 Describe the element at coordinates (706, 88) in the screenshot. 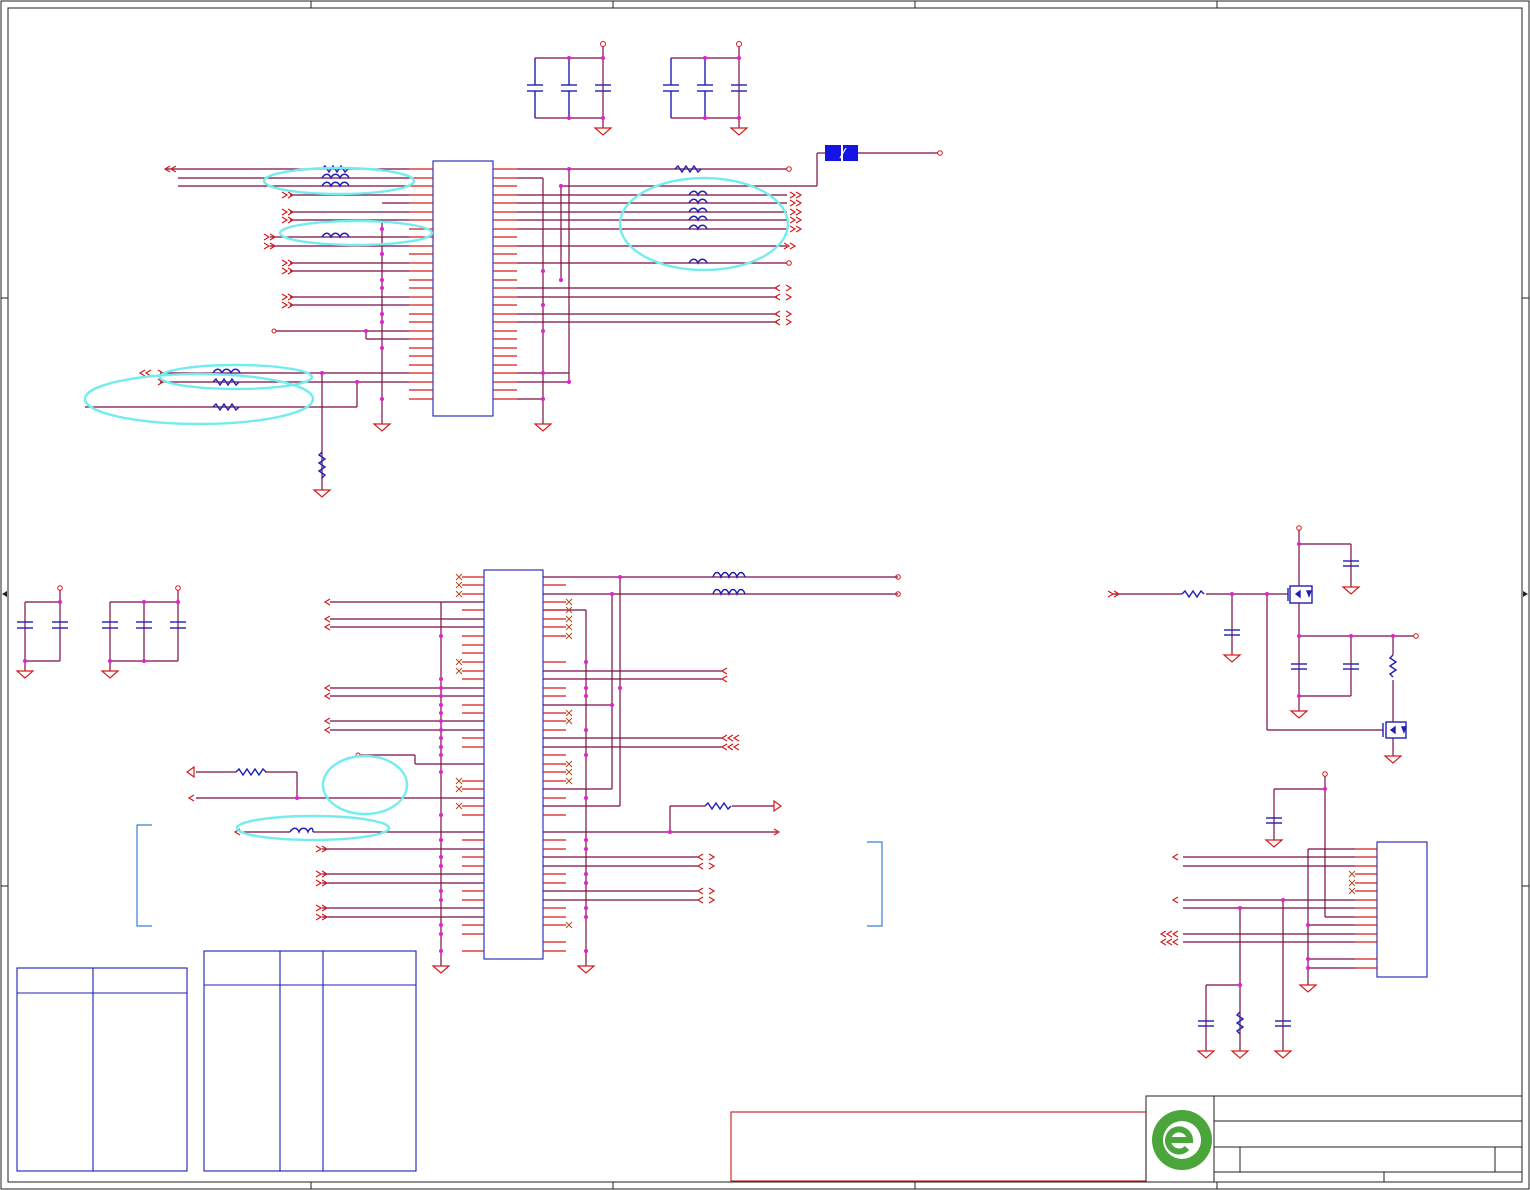

I see `decoupling-caps-top-right` at that location.